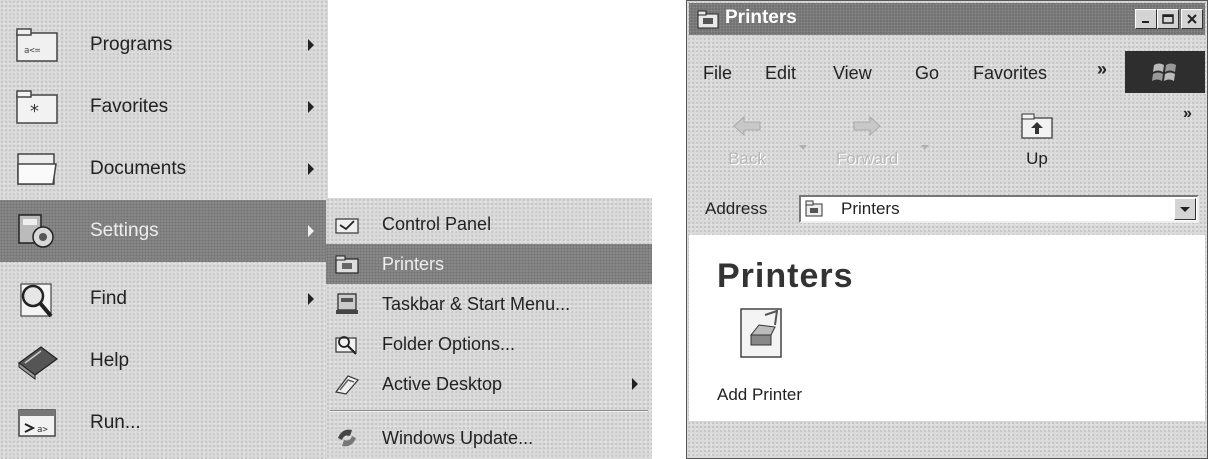 This screenshot has height=459, width=1219. What do you see at coordinates (759, 395) in the screenshot?
I see `add-printer-label: Add Printer` at bounding box center [759, 395].